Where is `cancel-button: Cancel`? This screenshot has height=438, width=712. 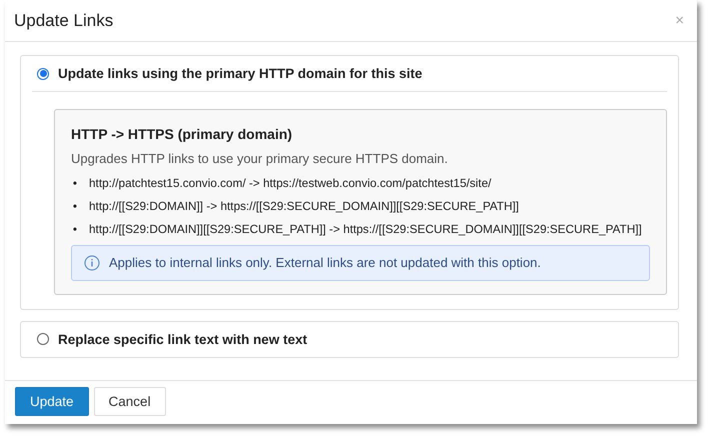
cancel-button: Cancel is located at coordinates (130, 401).